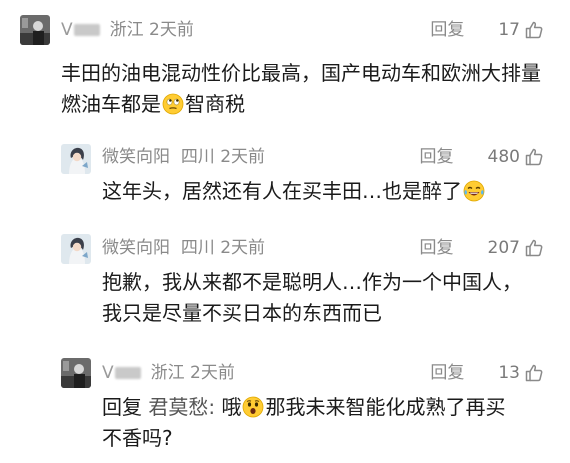 Image resolution: width=570 pixels, height=463 pixels. Describe the element at coordinates (482, 157) in the screenshot. I see `comment-actions: 回复 480` at that location.